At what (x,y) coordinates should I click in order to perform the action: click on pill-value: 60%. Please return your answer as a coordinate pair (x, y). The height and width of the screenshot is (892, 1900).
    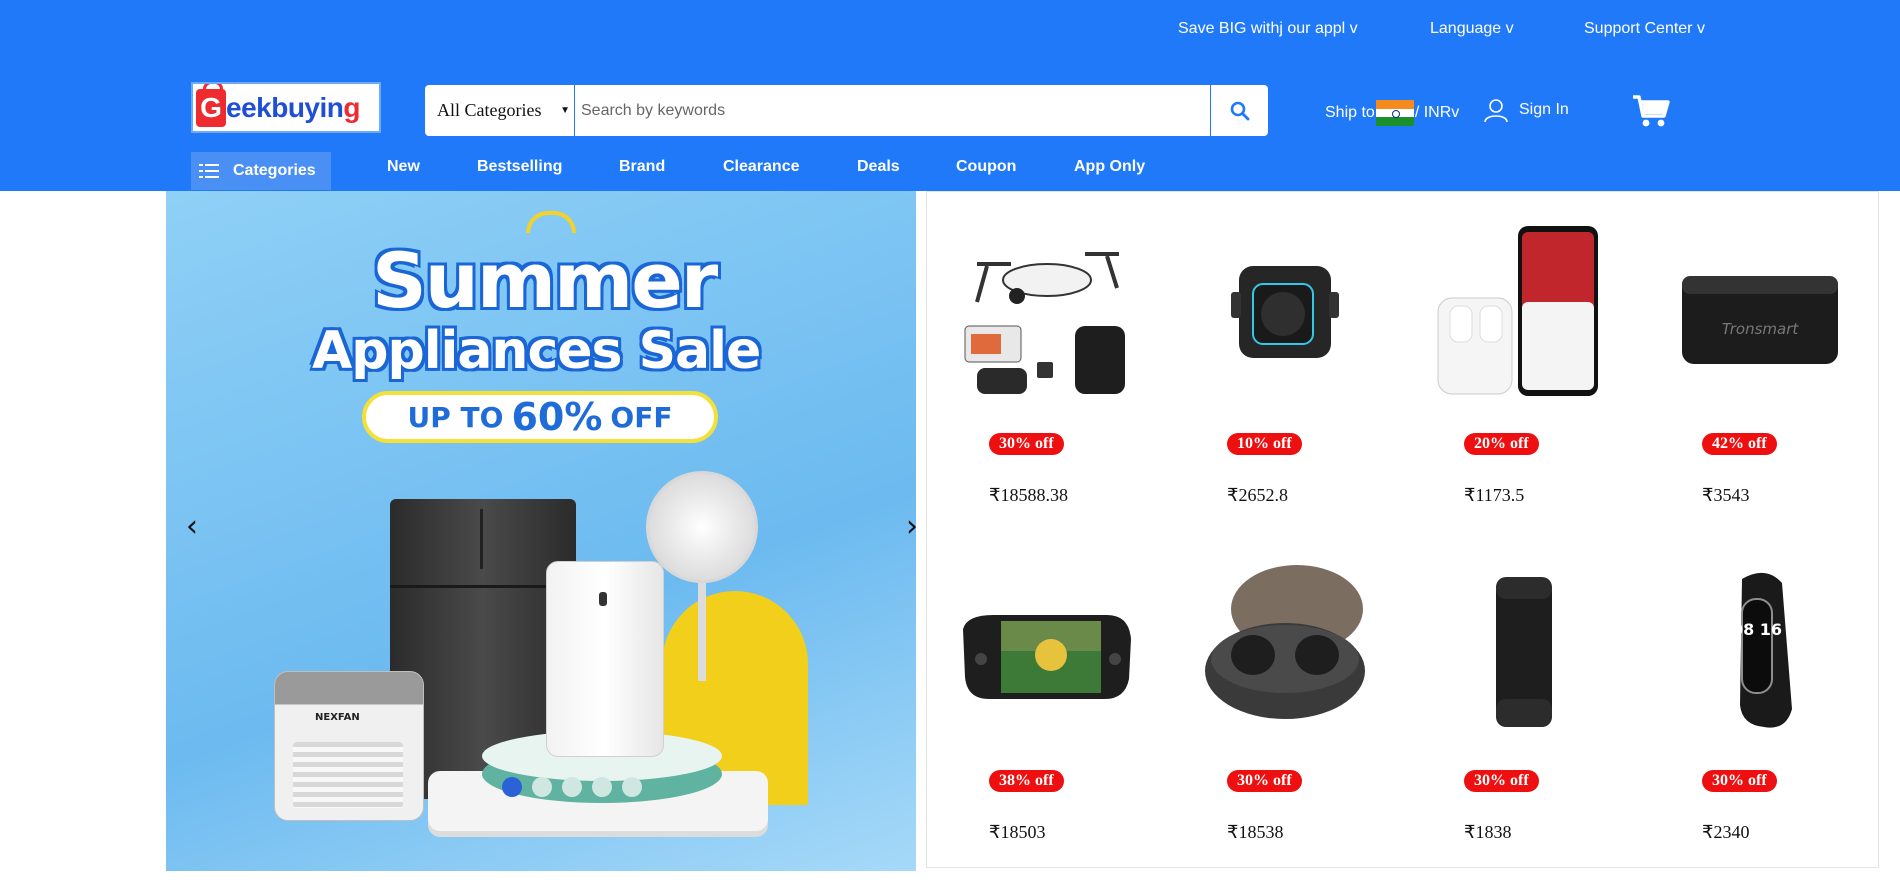
    Looking at the image, I should click on (557, 417).